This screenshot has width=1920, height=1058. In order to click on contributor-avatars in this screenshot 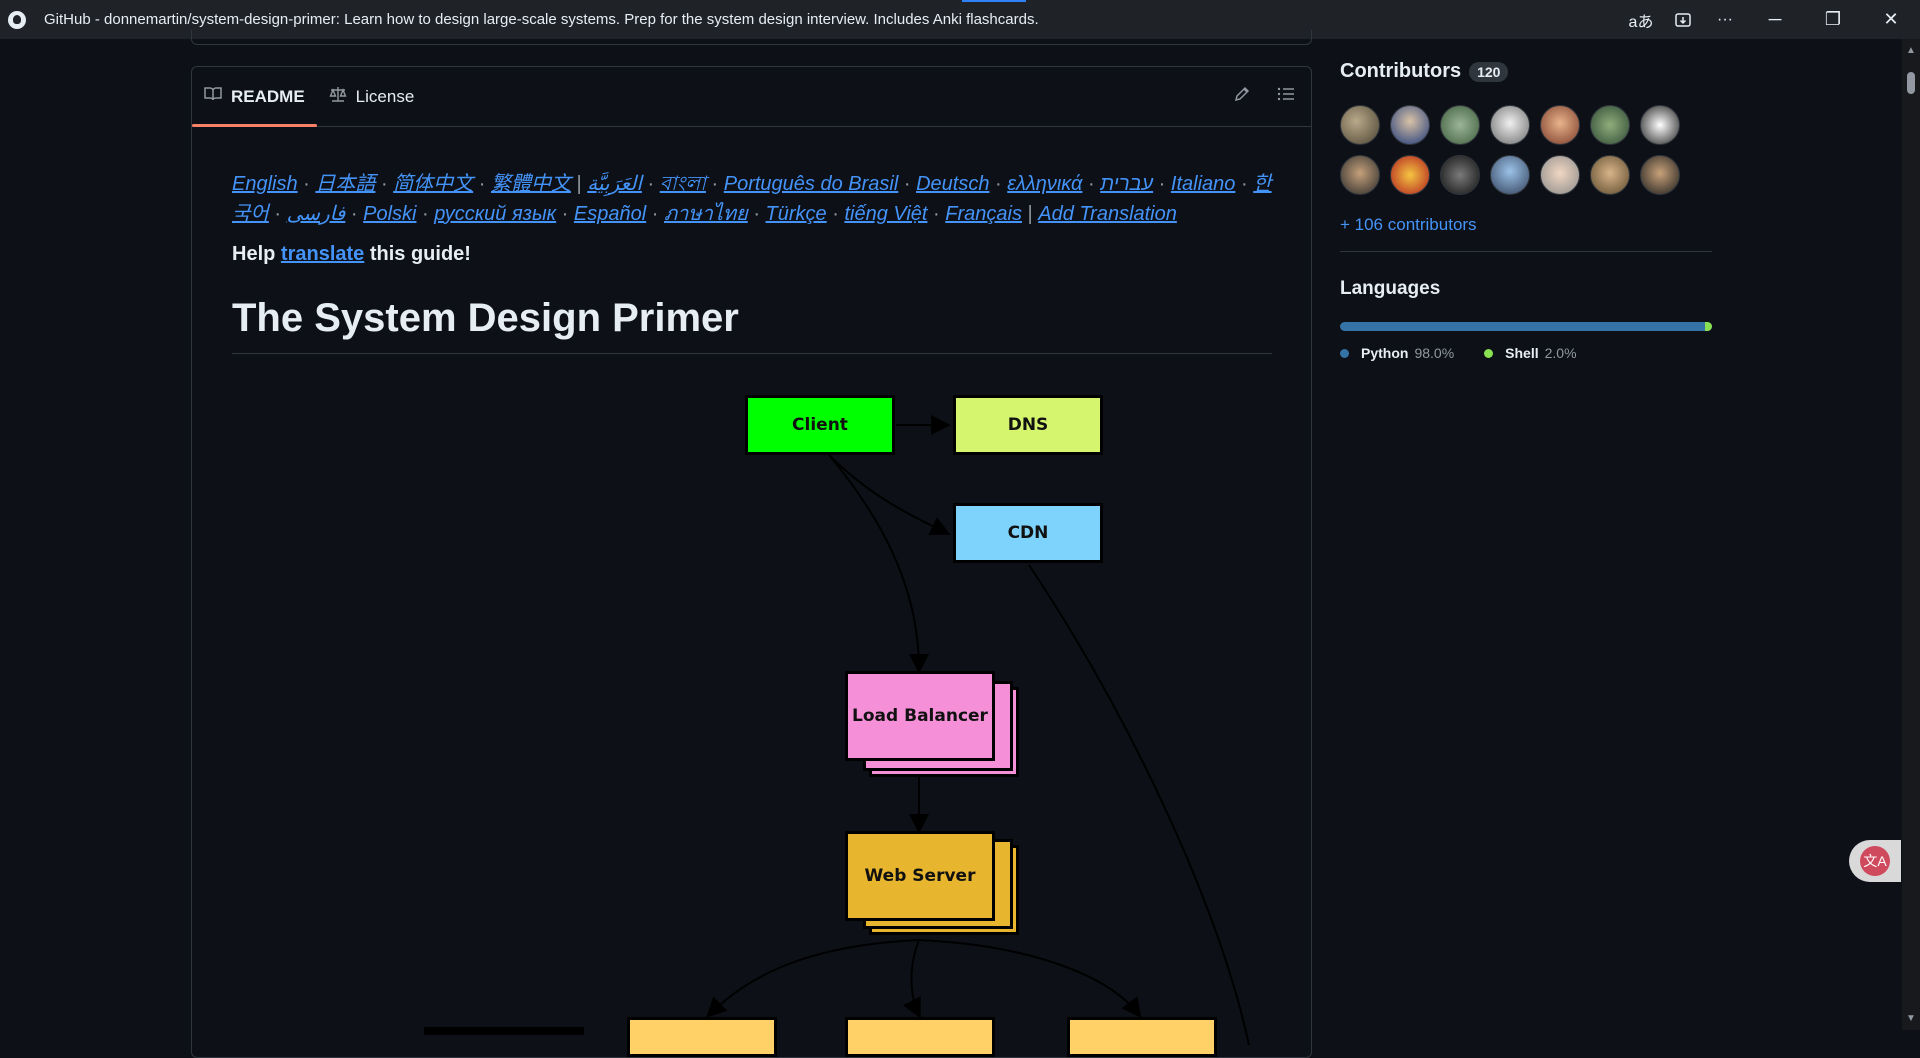, I will do `click(1526, 150)`.